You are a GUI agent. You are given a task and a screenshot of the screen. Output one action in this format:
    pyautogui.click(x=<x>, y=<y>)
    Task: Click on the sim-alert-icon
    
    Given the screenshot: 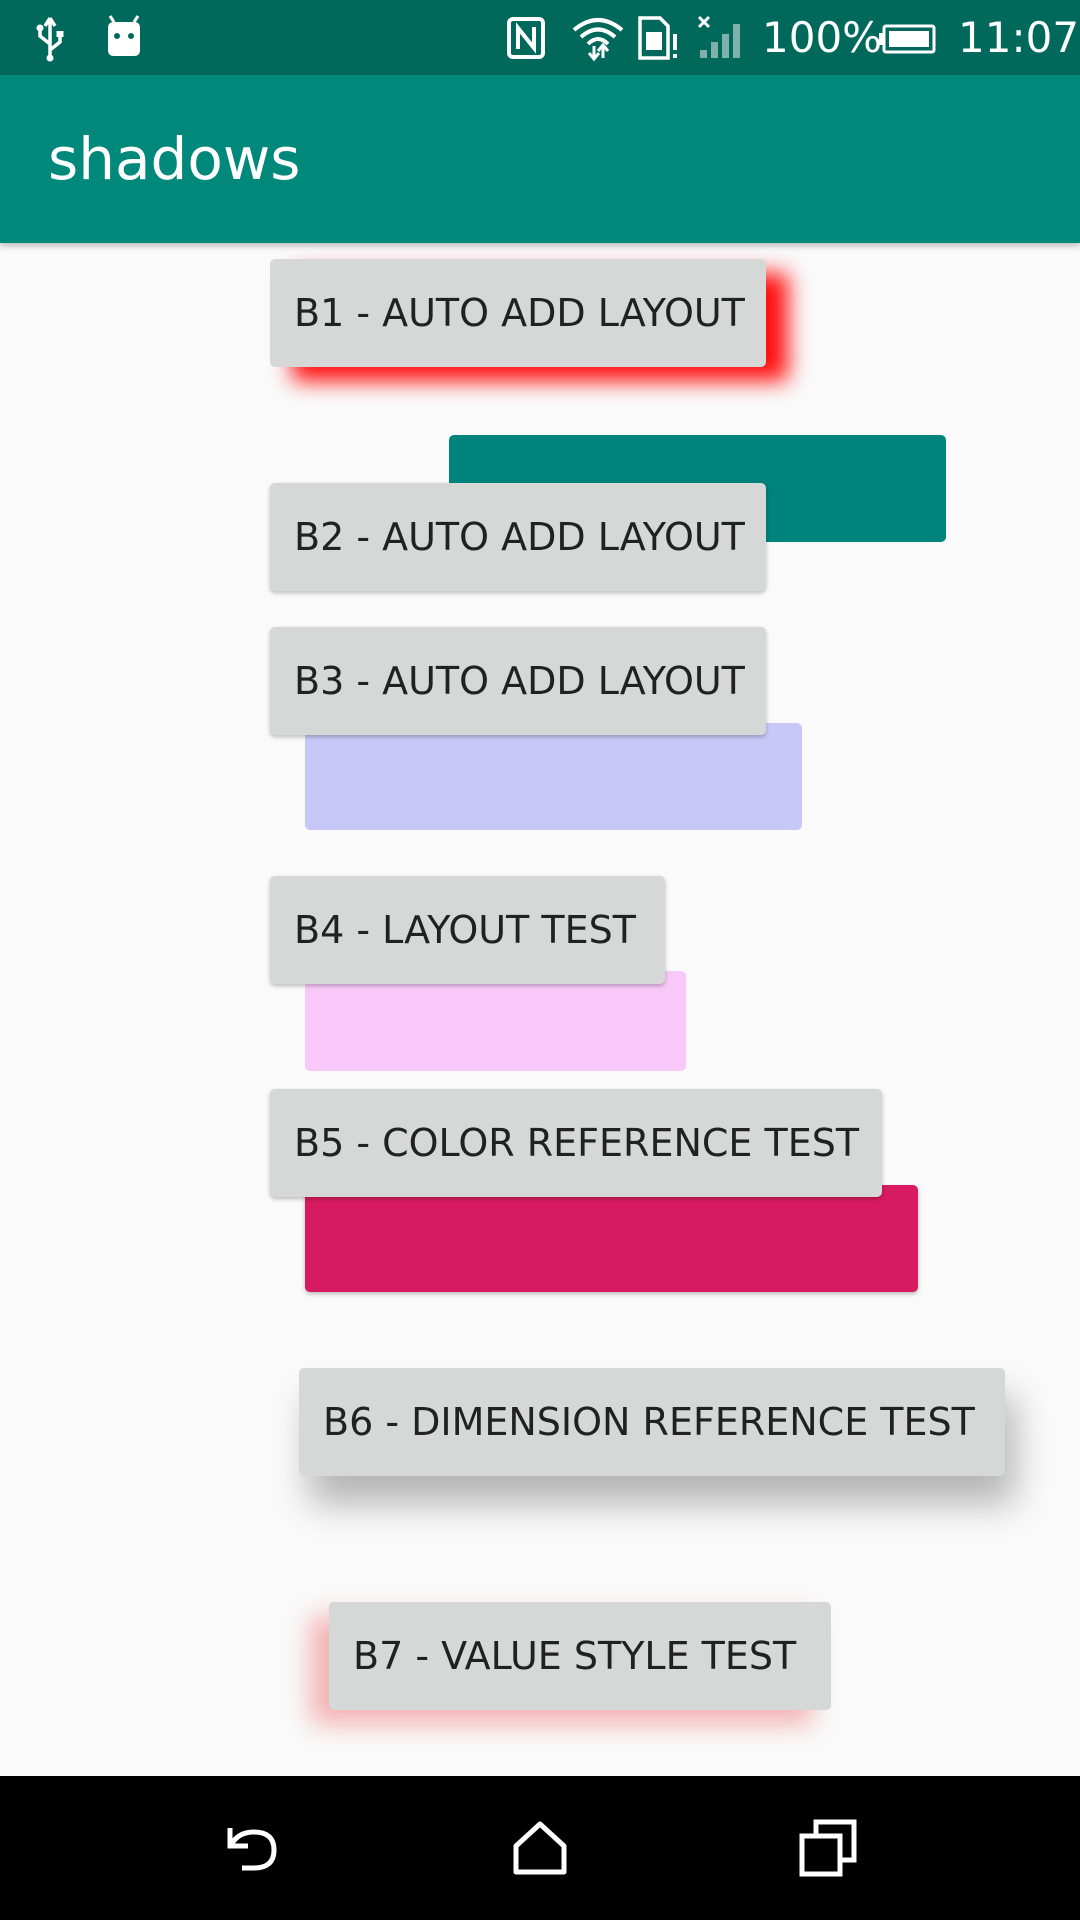 What is the action you would take?
    pyautogui.click(x=657, y=38)
    